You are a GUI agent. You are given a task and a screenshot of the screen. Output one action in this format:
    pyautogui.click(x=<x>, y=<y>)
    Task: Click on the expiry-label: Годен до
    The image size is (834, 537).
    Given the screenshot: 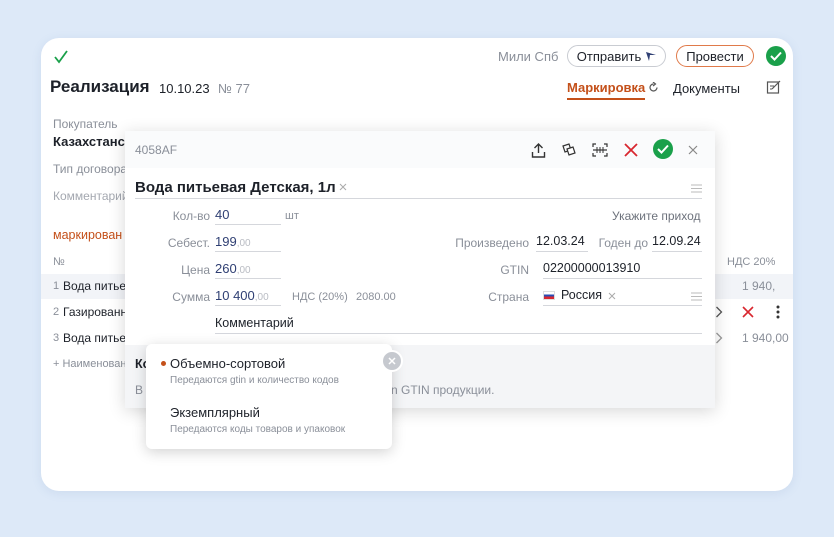 What is the action you would take?
    pyautogui.click(x=623, y=243)
    